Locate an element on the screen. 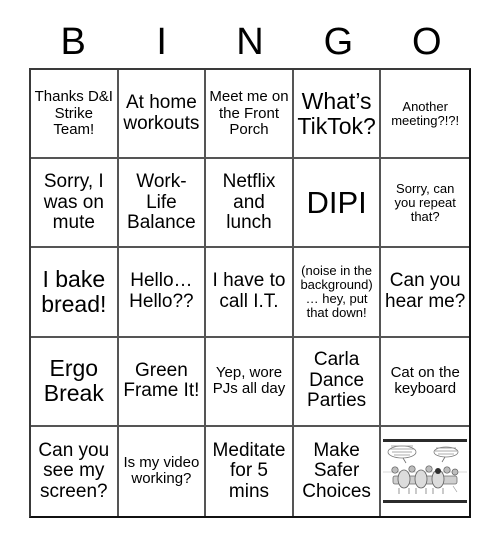  bingo-cell-text: Meet me on the Front Porch is located at coordinates (249, 113).